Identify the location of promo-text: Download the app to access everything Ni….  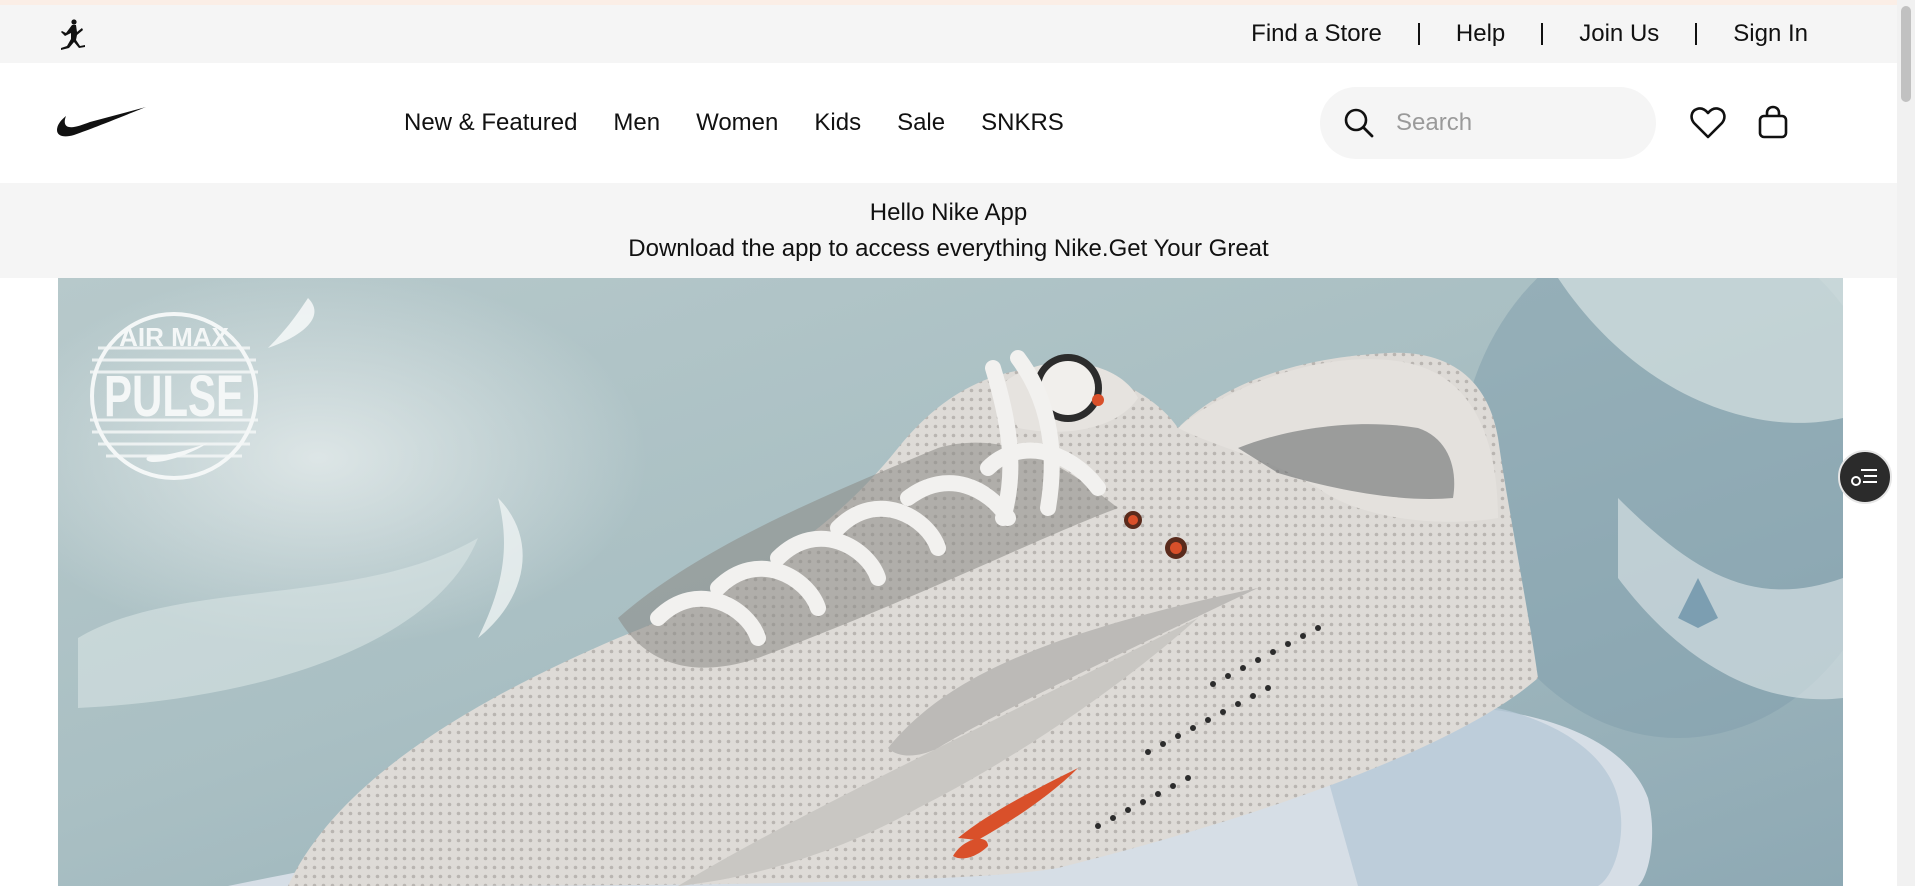
(868, 248).